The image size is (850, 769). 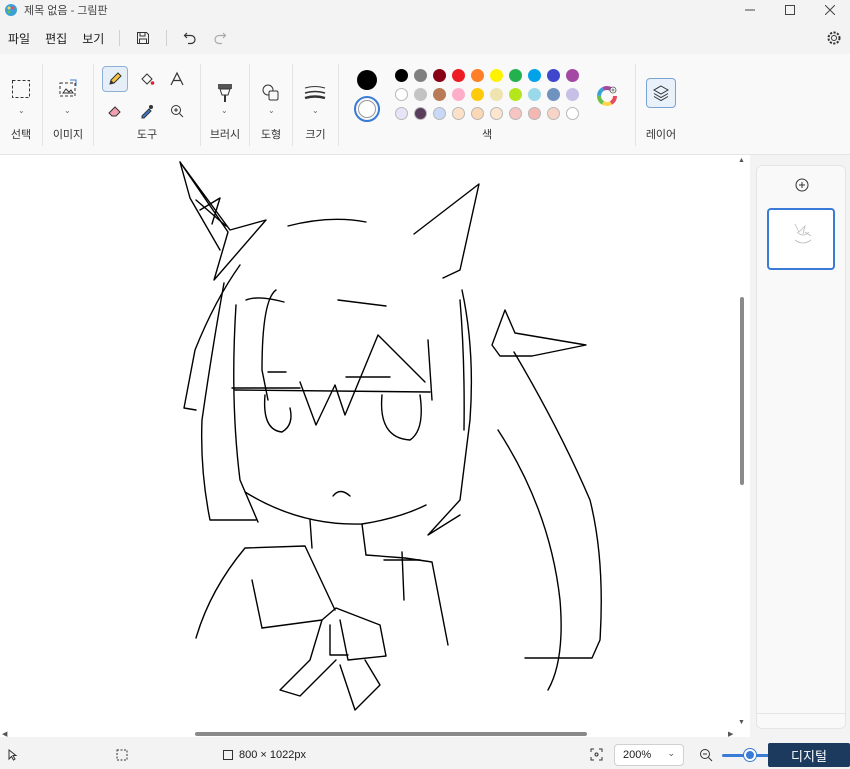 What do you see at coordinates (4, 734) in the screenshot?
I see `scroll-left-arrow: ◀` at bounding box center [4, 734].